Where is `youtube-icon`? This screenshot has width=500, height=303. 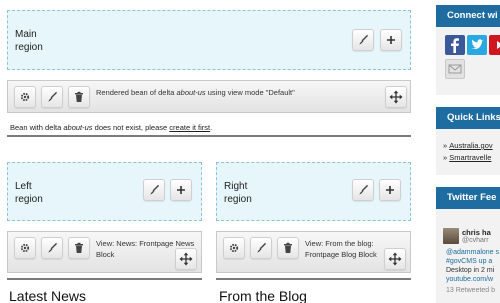
youtube-icon is located at coordinates (494, 45).